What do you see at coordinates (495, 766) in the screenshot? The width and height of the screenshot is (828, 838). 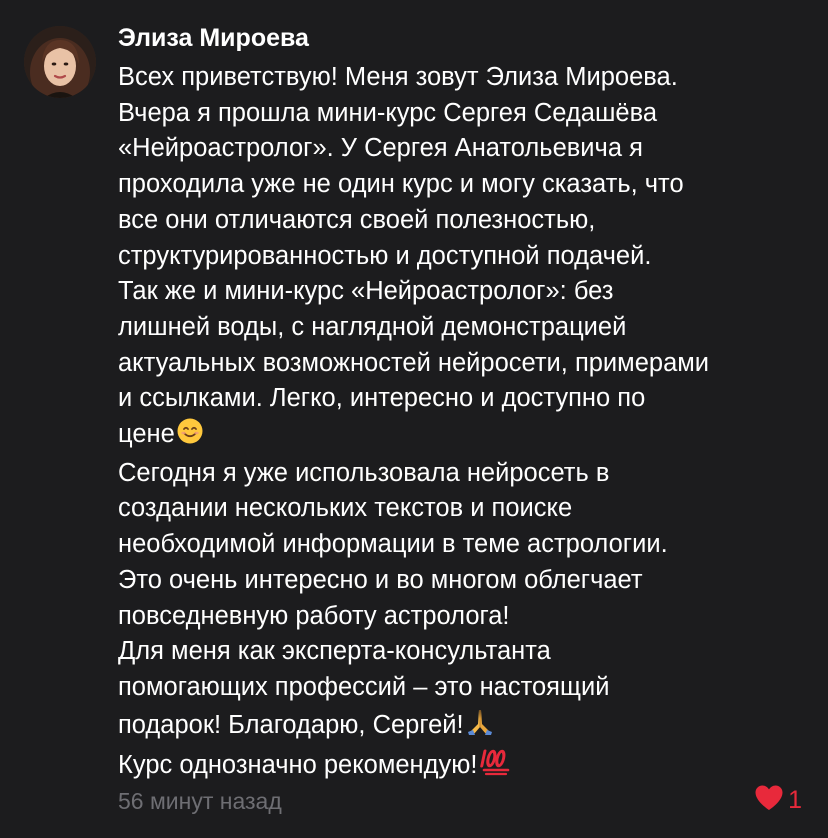 I see `hundred-points-emoji` at bounding box center [495, 766].